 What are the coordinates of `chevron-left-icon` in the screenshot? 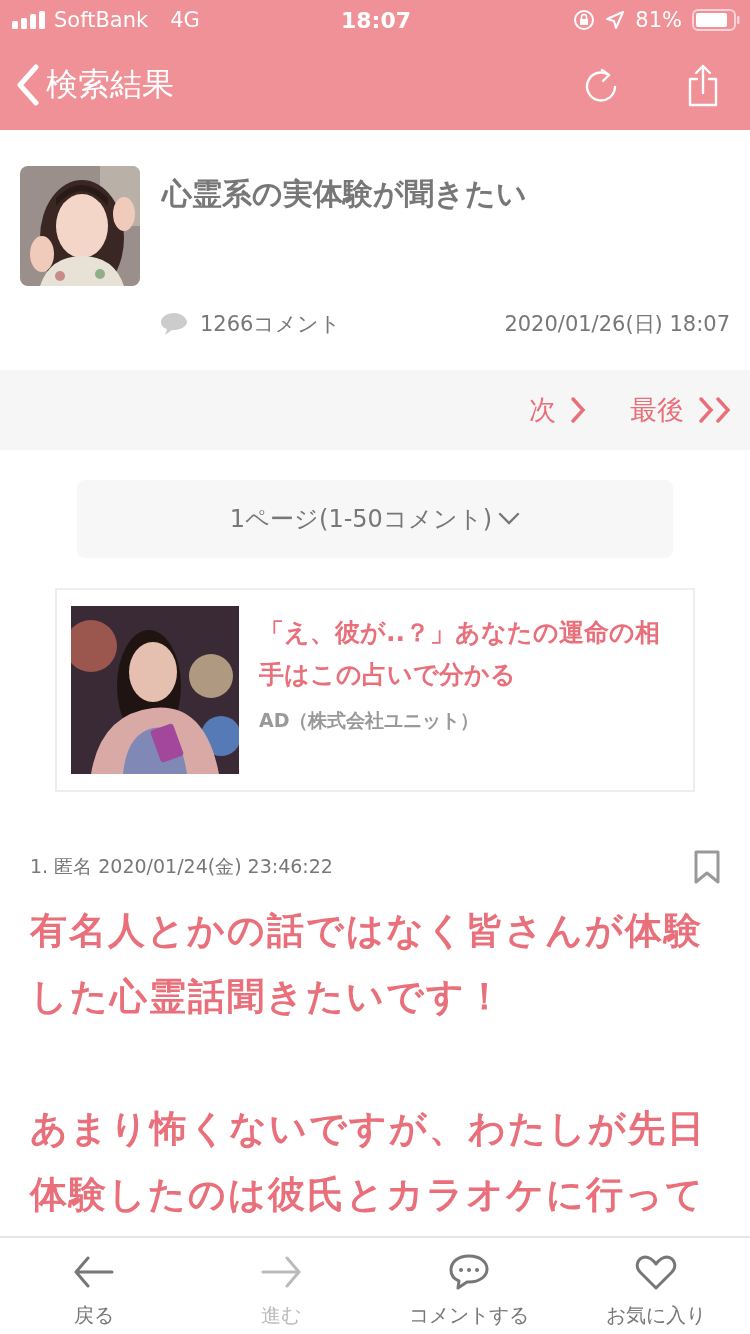 It's located at (28, 85).